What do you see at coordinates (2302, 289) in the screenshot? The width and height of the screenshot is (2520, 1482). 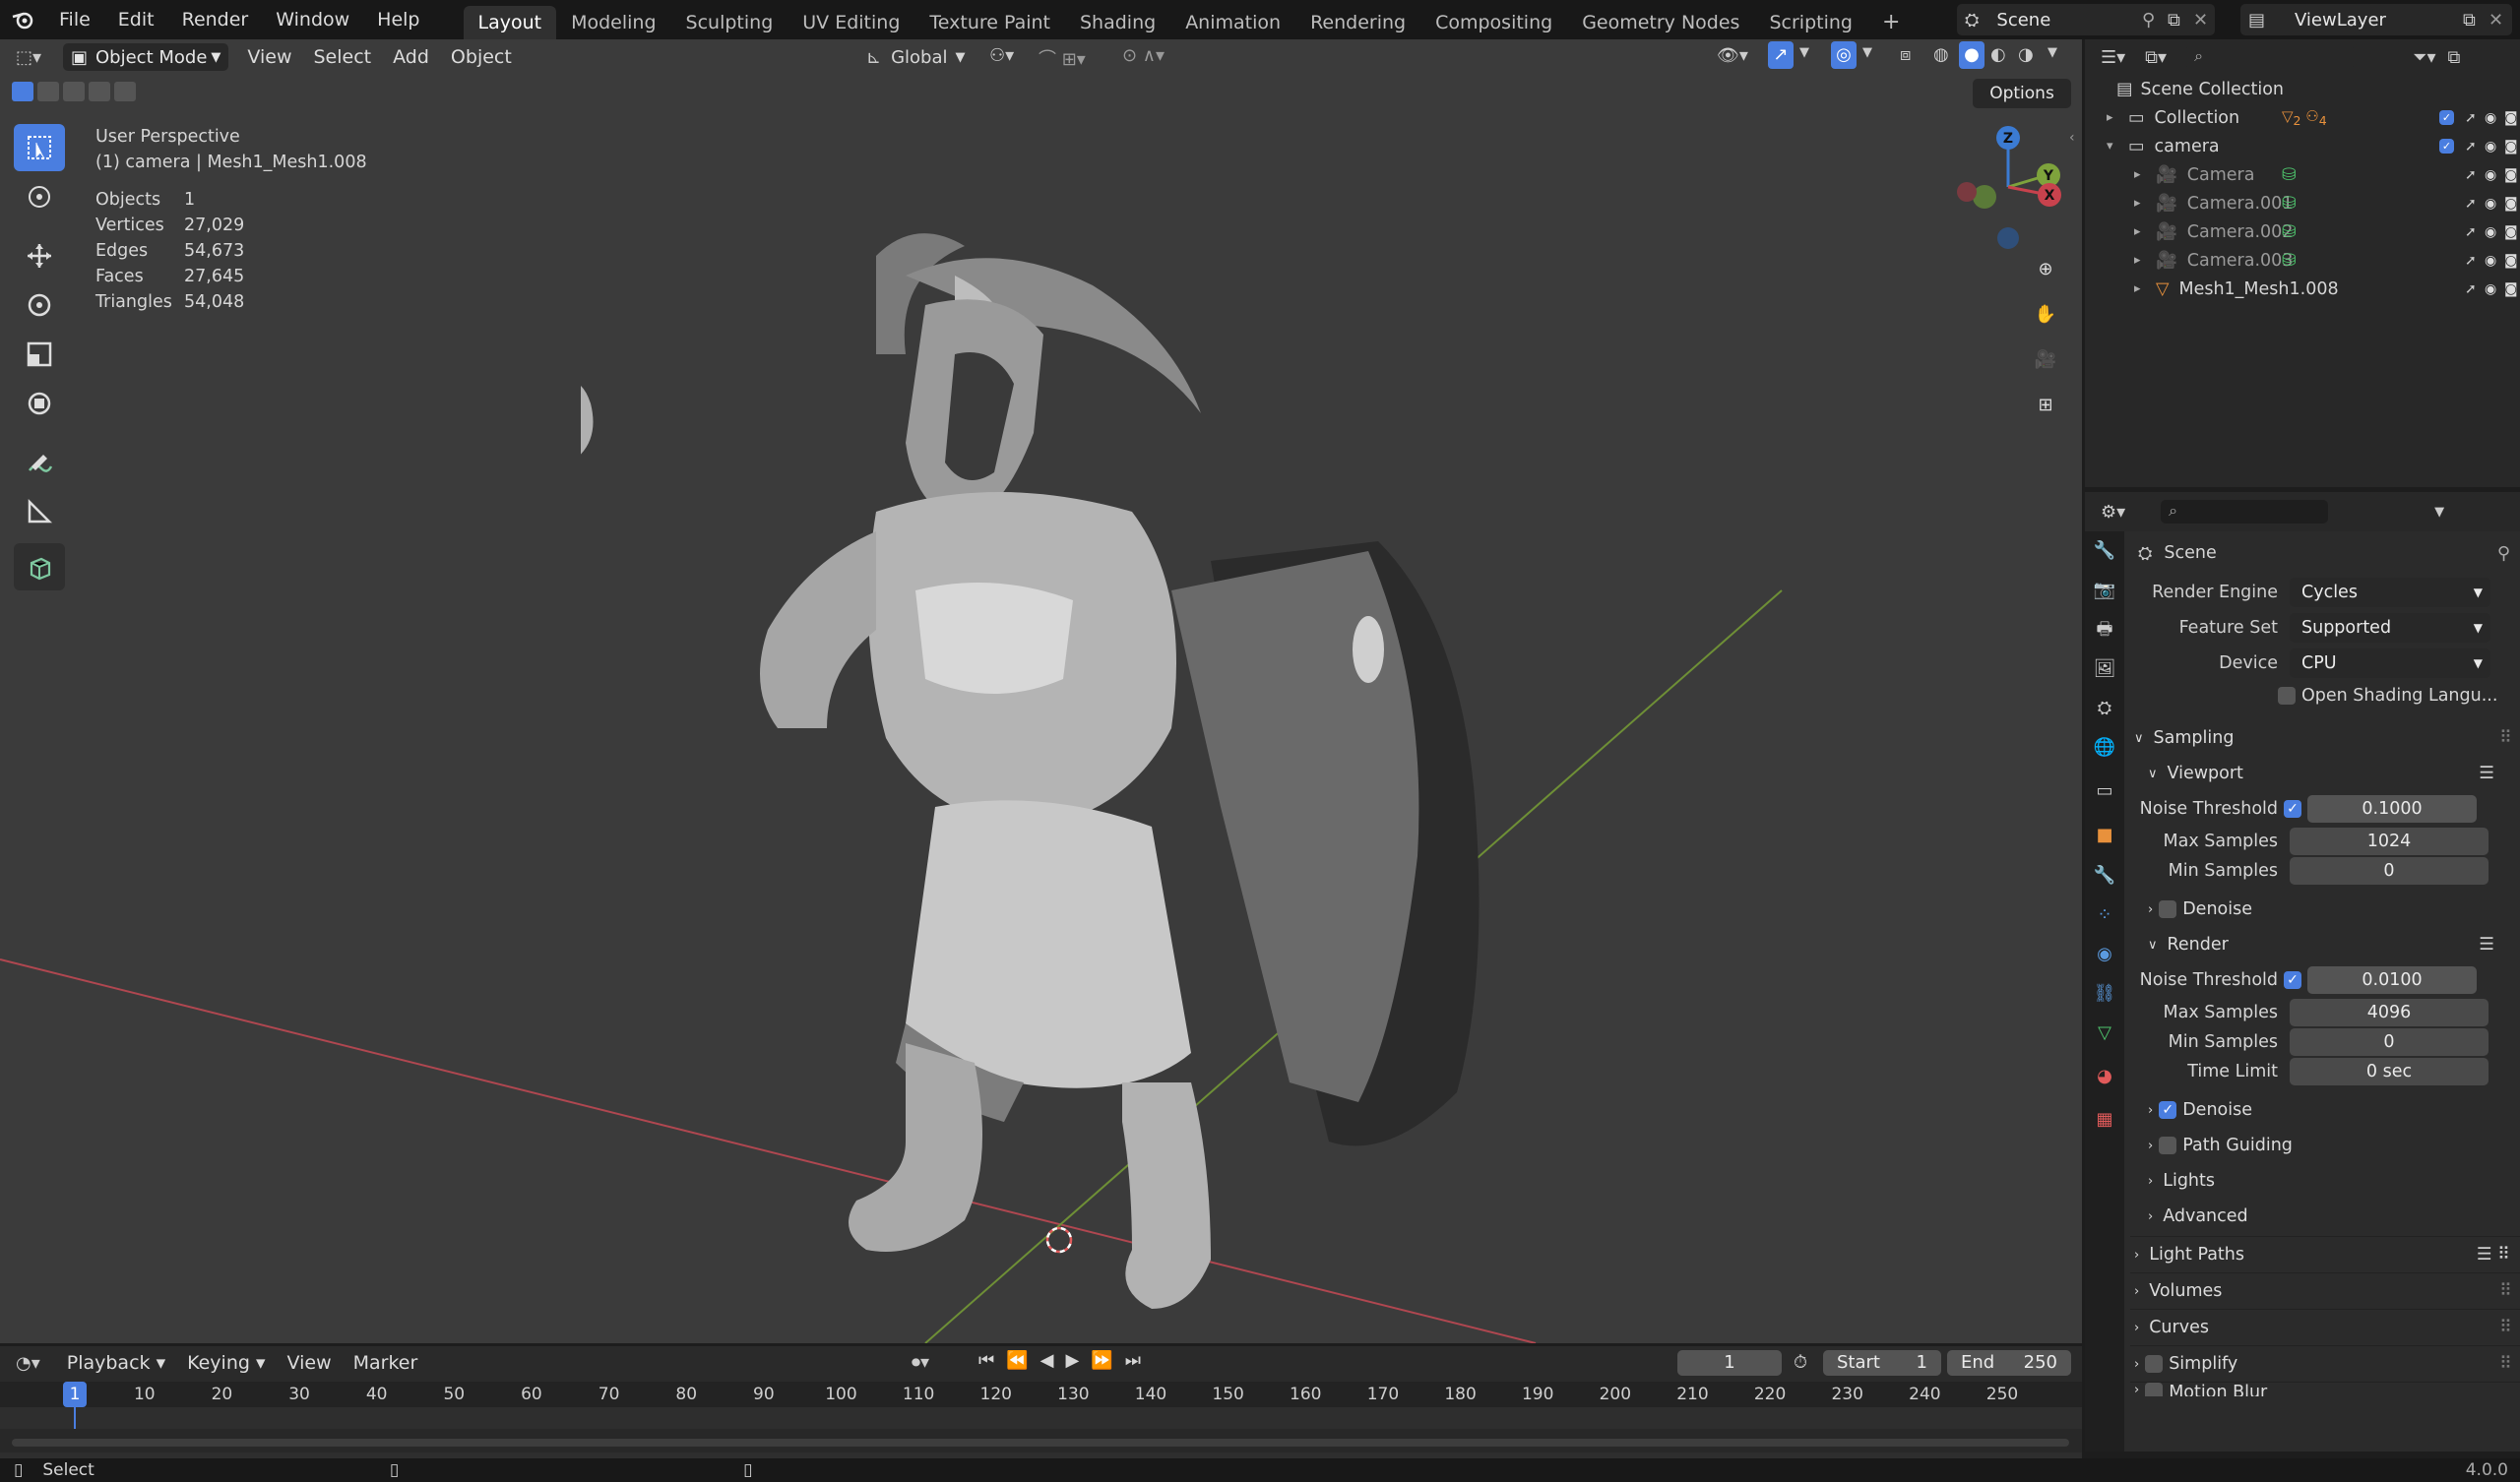 I see `outliner-item: ▸ ▽ Mesh1_Mesh1.008 ➚ ◉ ◙` at bounding box center [2302, 289].